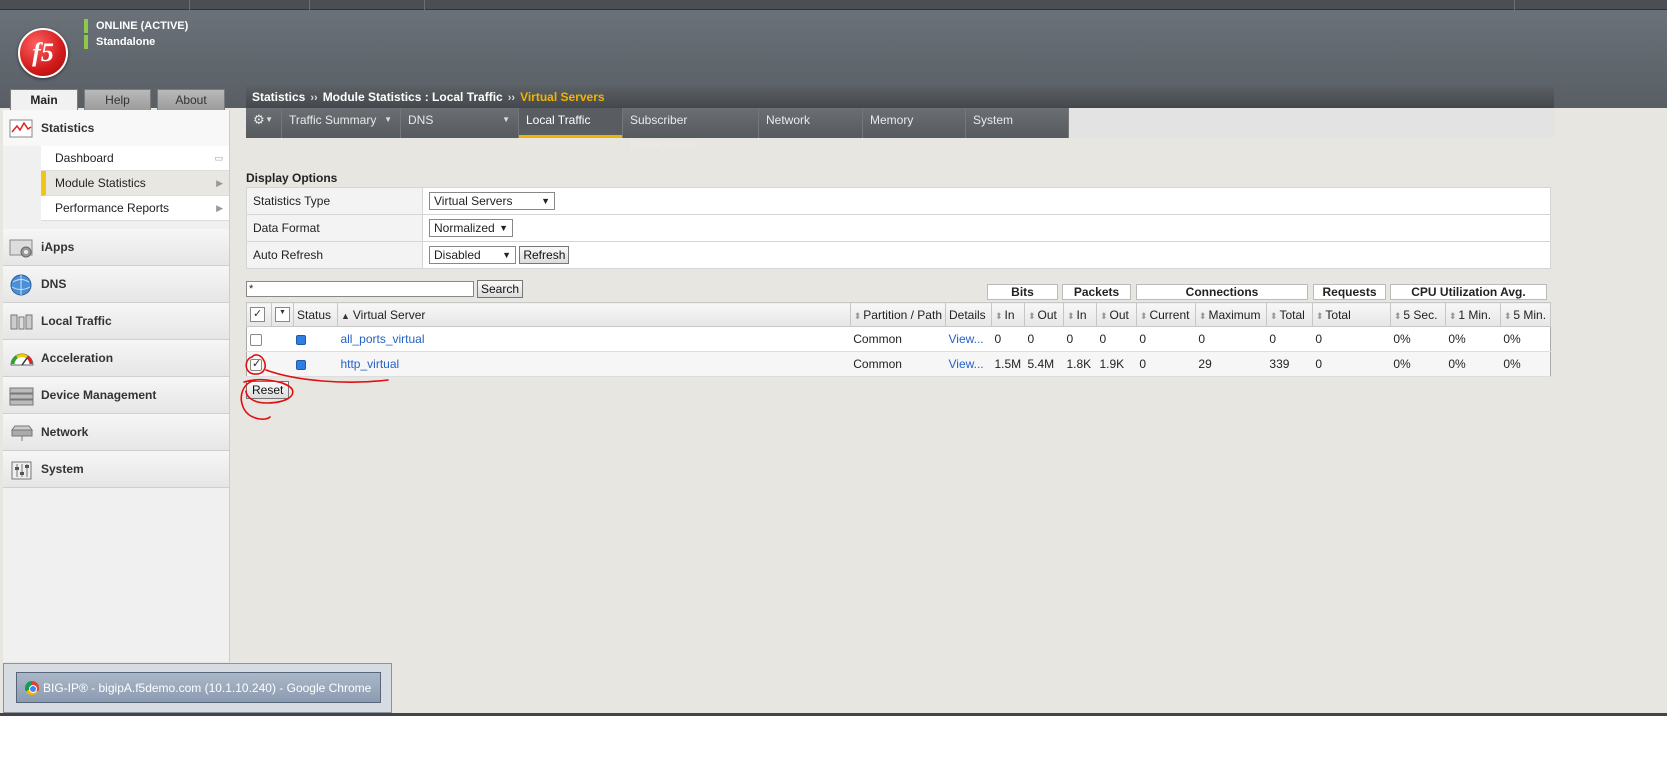 This screenshot has width=1667, height=761. What do you see at coordinates (259, 119) in the screenshot?
I see `gear-icon: ⚙` at bounding box center [259, 119].